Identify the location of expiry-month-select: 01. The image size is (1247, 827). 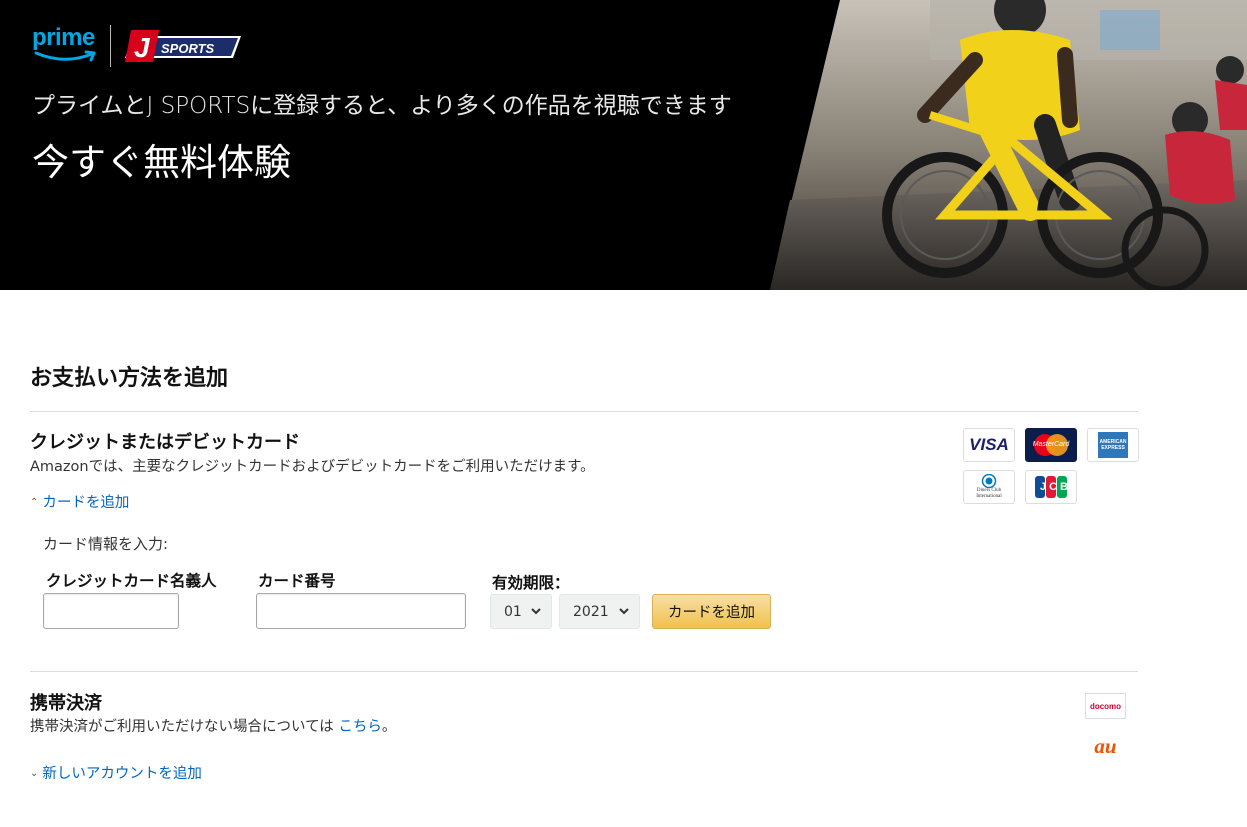
(521, 611).